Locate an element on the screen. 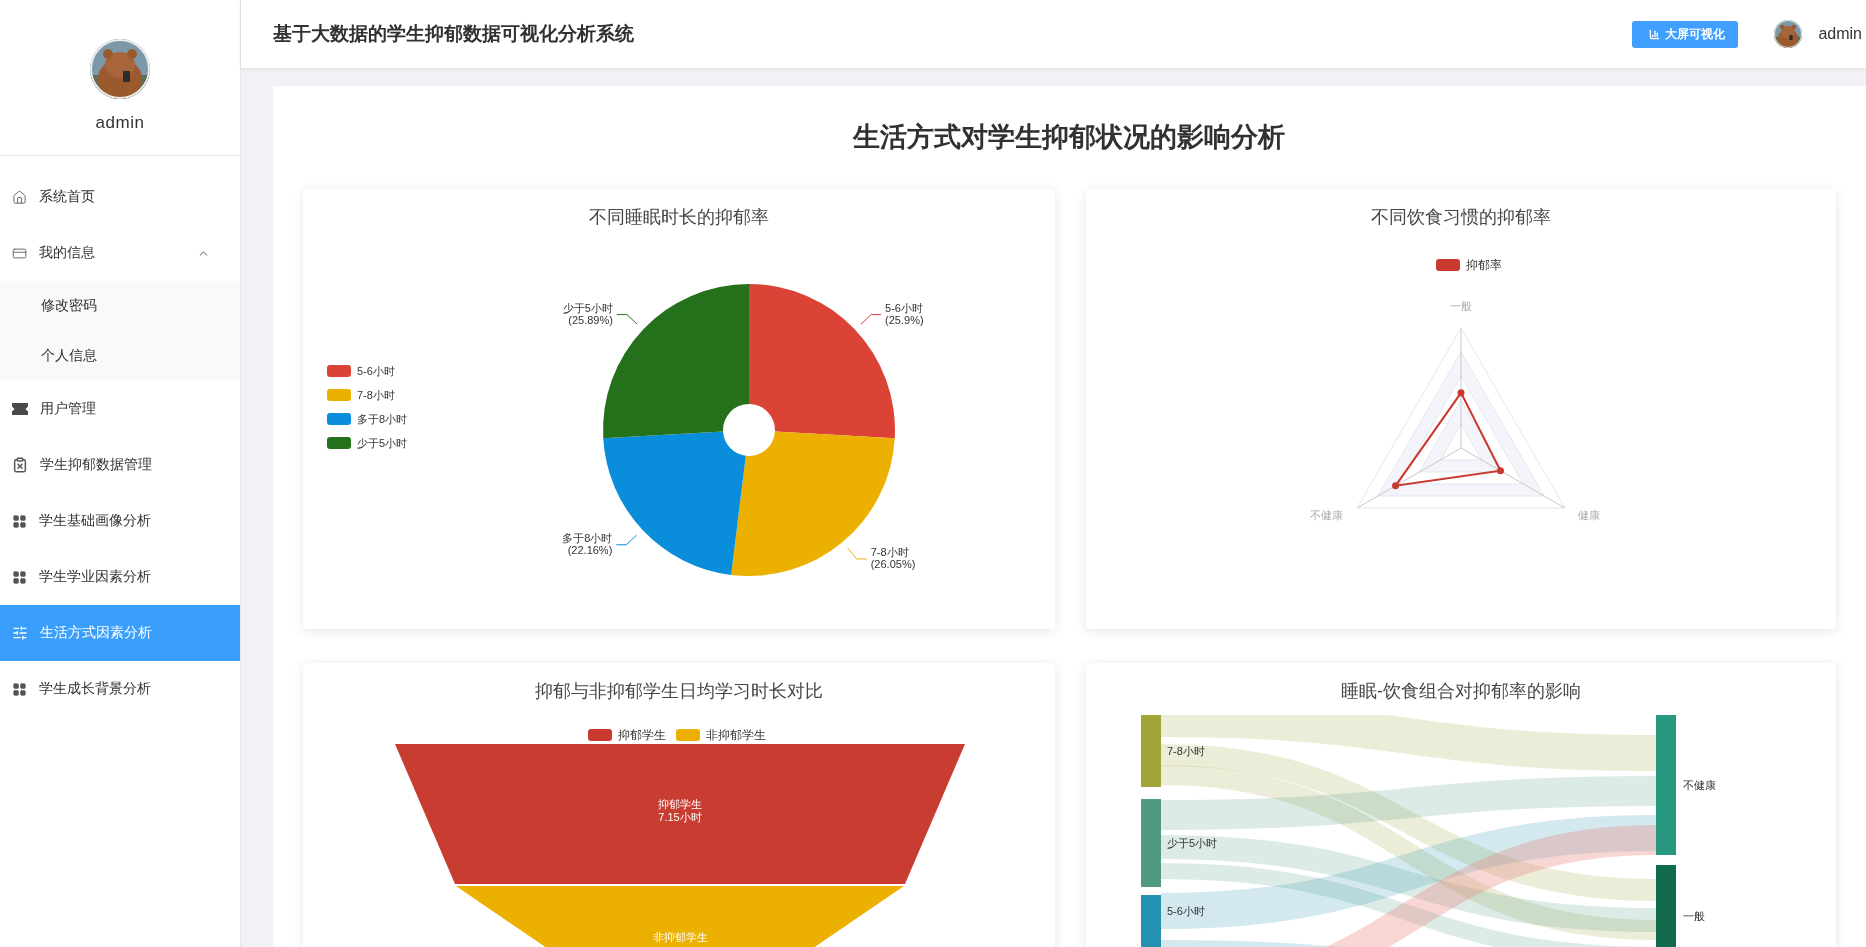 The image size is (1866, 947). legend-item: 抑郁率 is located at coordinates (1469, 265).